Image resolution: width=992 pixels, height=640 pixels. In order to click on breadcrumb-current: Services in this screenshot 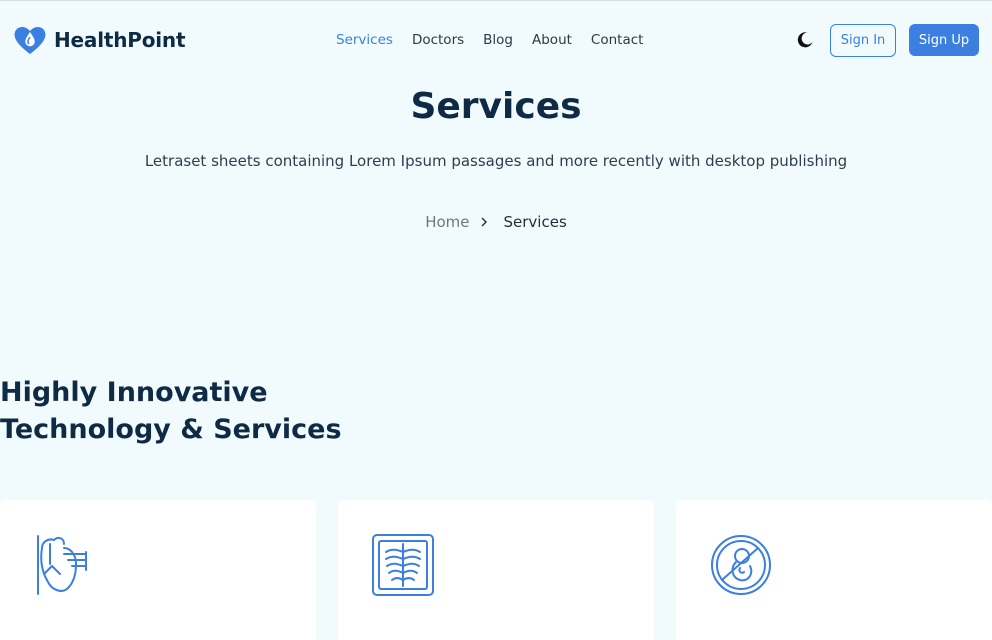, I will do `click(535, 222)`.